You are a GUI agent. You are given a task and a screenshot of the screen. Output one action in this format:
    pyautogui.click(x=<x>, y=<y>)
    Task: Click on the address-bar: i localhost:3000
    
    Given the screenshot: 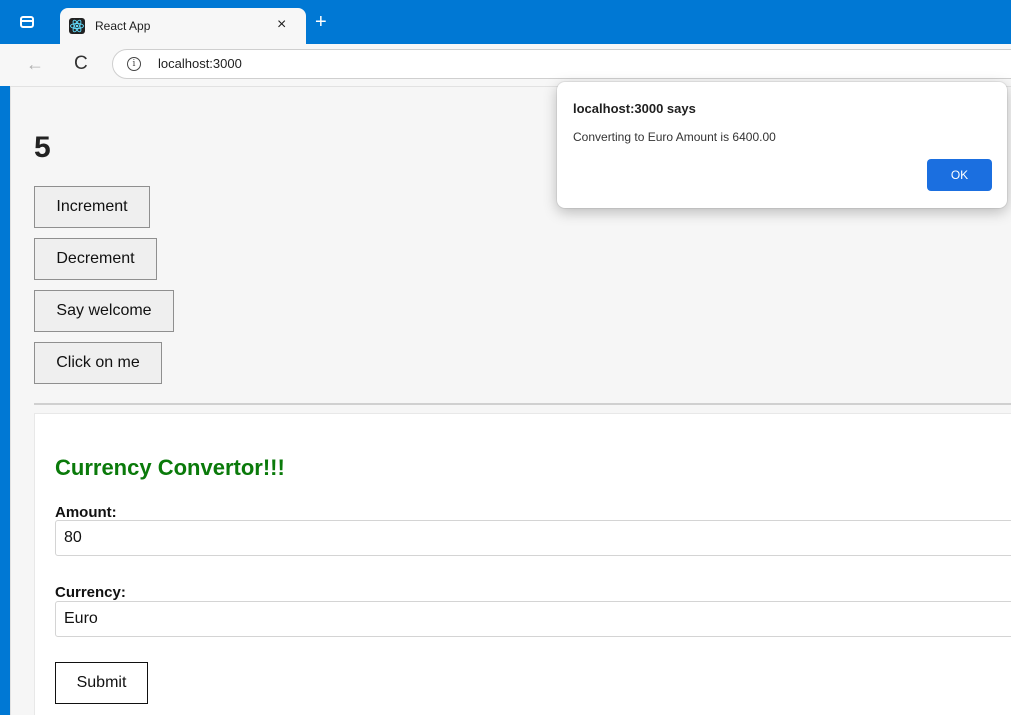 What is the action you would take?
    pyautogui.click(x=561, y=64)
    